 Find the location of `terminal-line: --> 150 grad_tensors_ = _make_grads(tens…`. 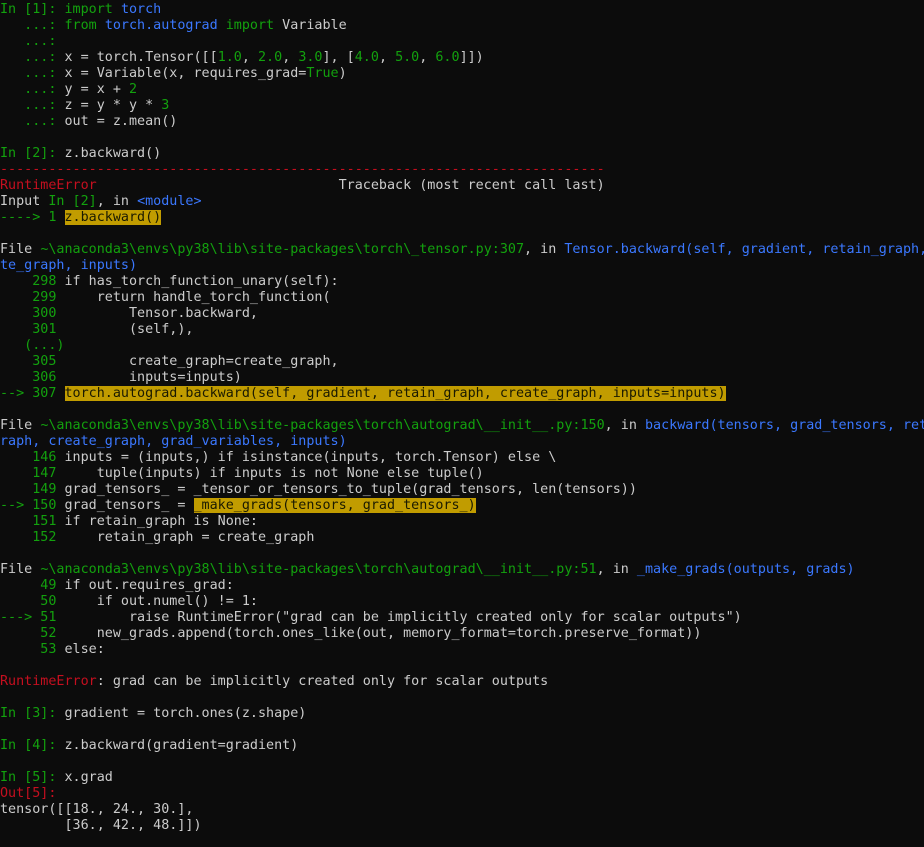

terminal-line: --> 150 grad_tensors_ = _make_grads(tens… is located at coordinates (462, 506).